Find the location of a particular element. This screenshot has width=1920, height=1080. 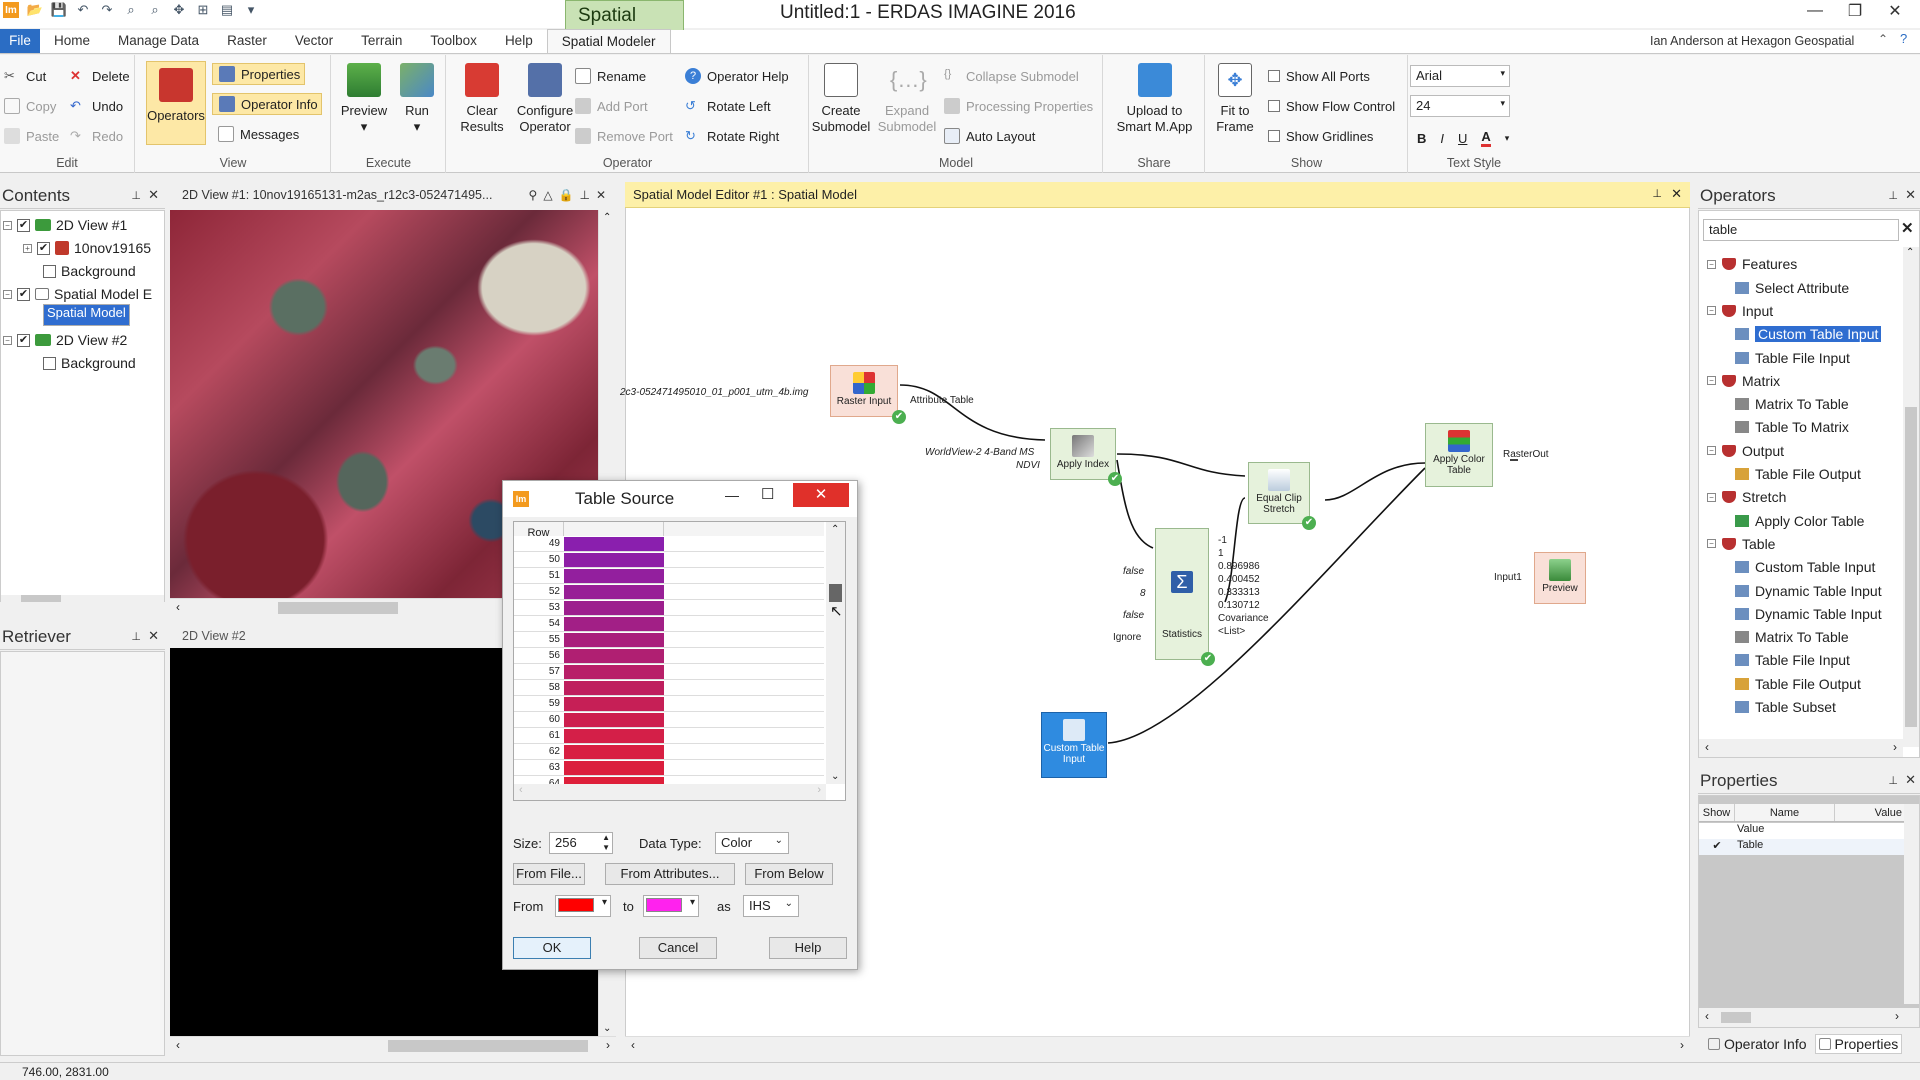

app-logo-icon: Im is located at coordinates (11, 10).